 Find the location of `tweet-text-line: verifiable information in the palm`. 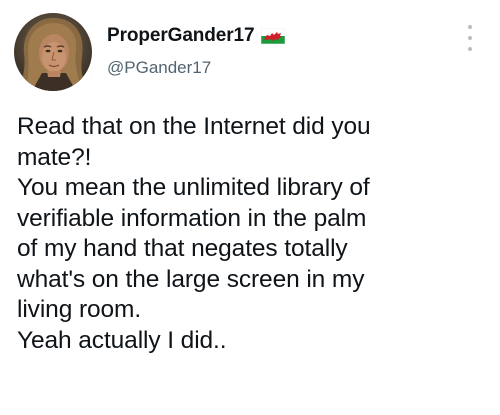

tweet-text-line: verifiable information in the palm is located at coordinates (192, 218).